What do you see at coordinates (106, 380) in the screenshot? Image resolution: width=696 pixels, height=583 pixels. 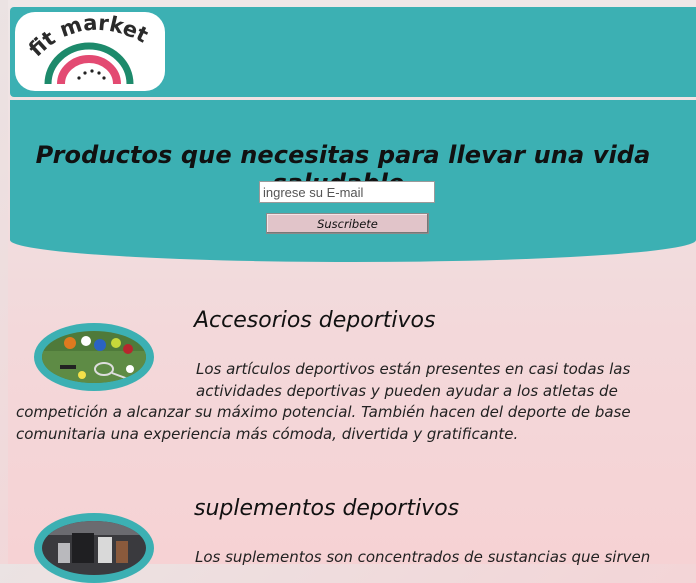 I see `text-wrap-spacer` at bounding box center [106, 380].